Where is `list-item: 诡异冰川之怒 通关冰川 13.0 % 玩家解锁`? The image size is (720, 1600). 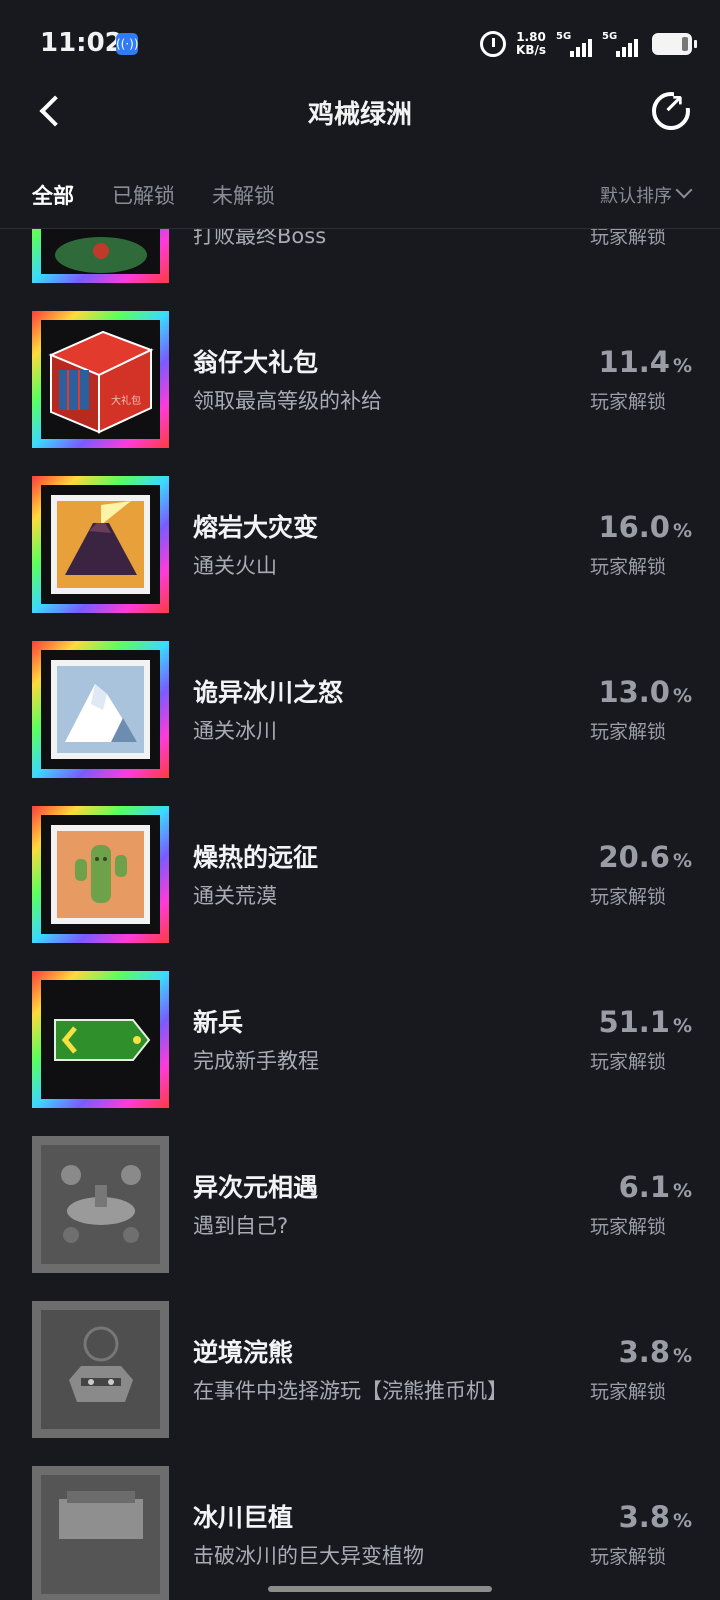 list-item: 诡异冰川之怒 通关冰川 13.0 % 玩家解锁 is located at coordinates (360, 723).